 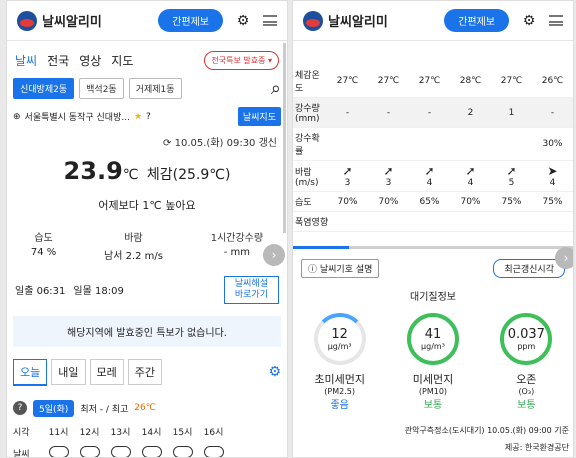 I want to click on aq-grade: 좋음, so click(x=339, y=405).